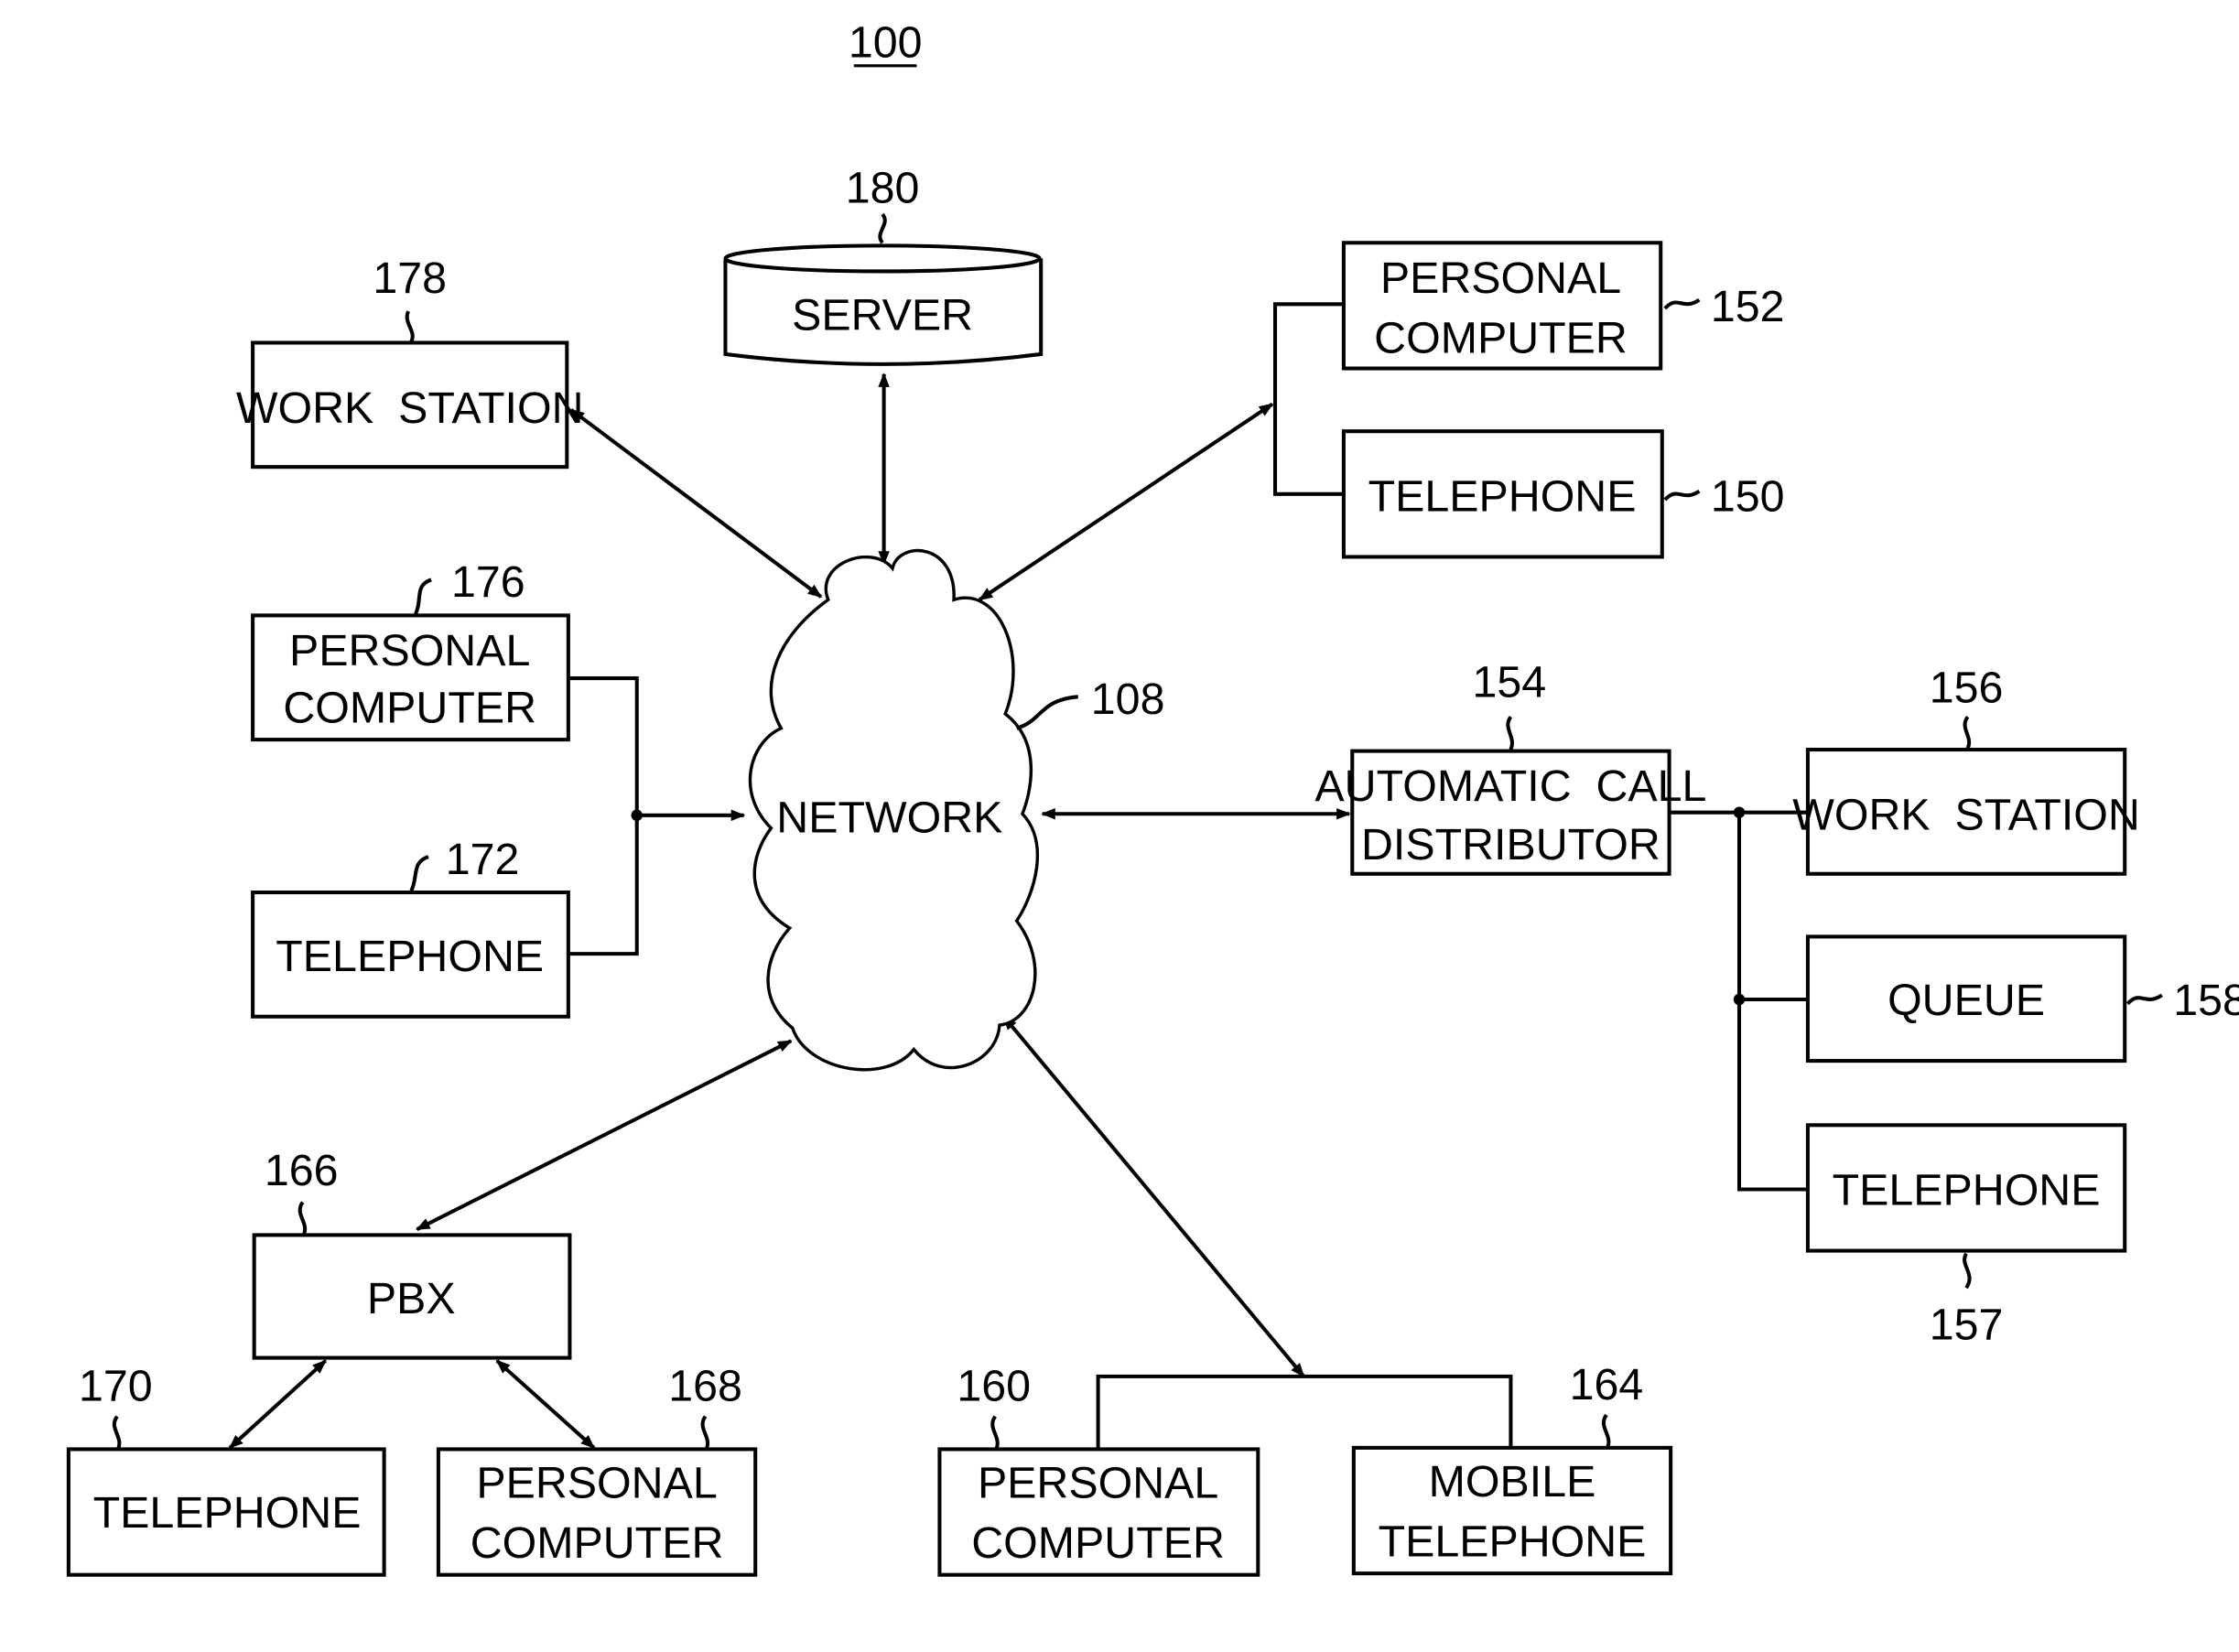  What do you see at coordinates (278, 1404) in the screenshot?
I see `link-pbx-tel170` at bounding box center [278, 1404].